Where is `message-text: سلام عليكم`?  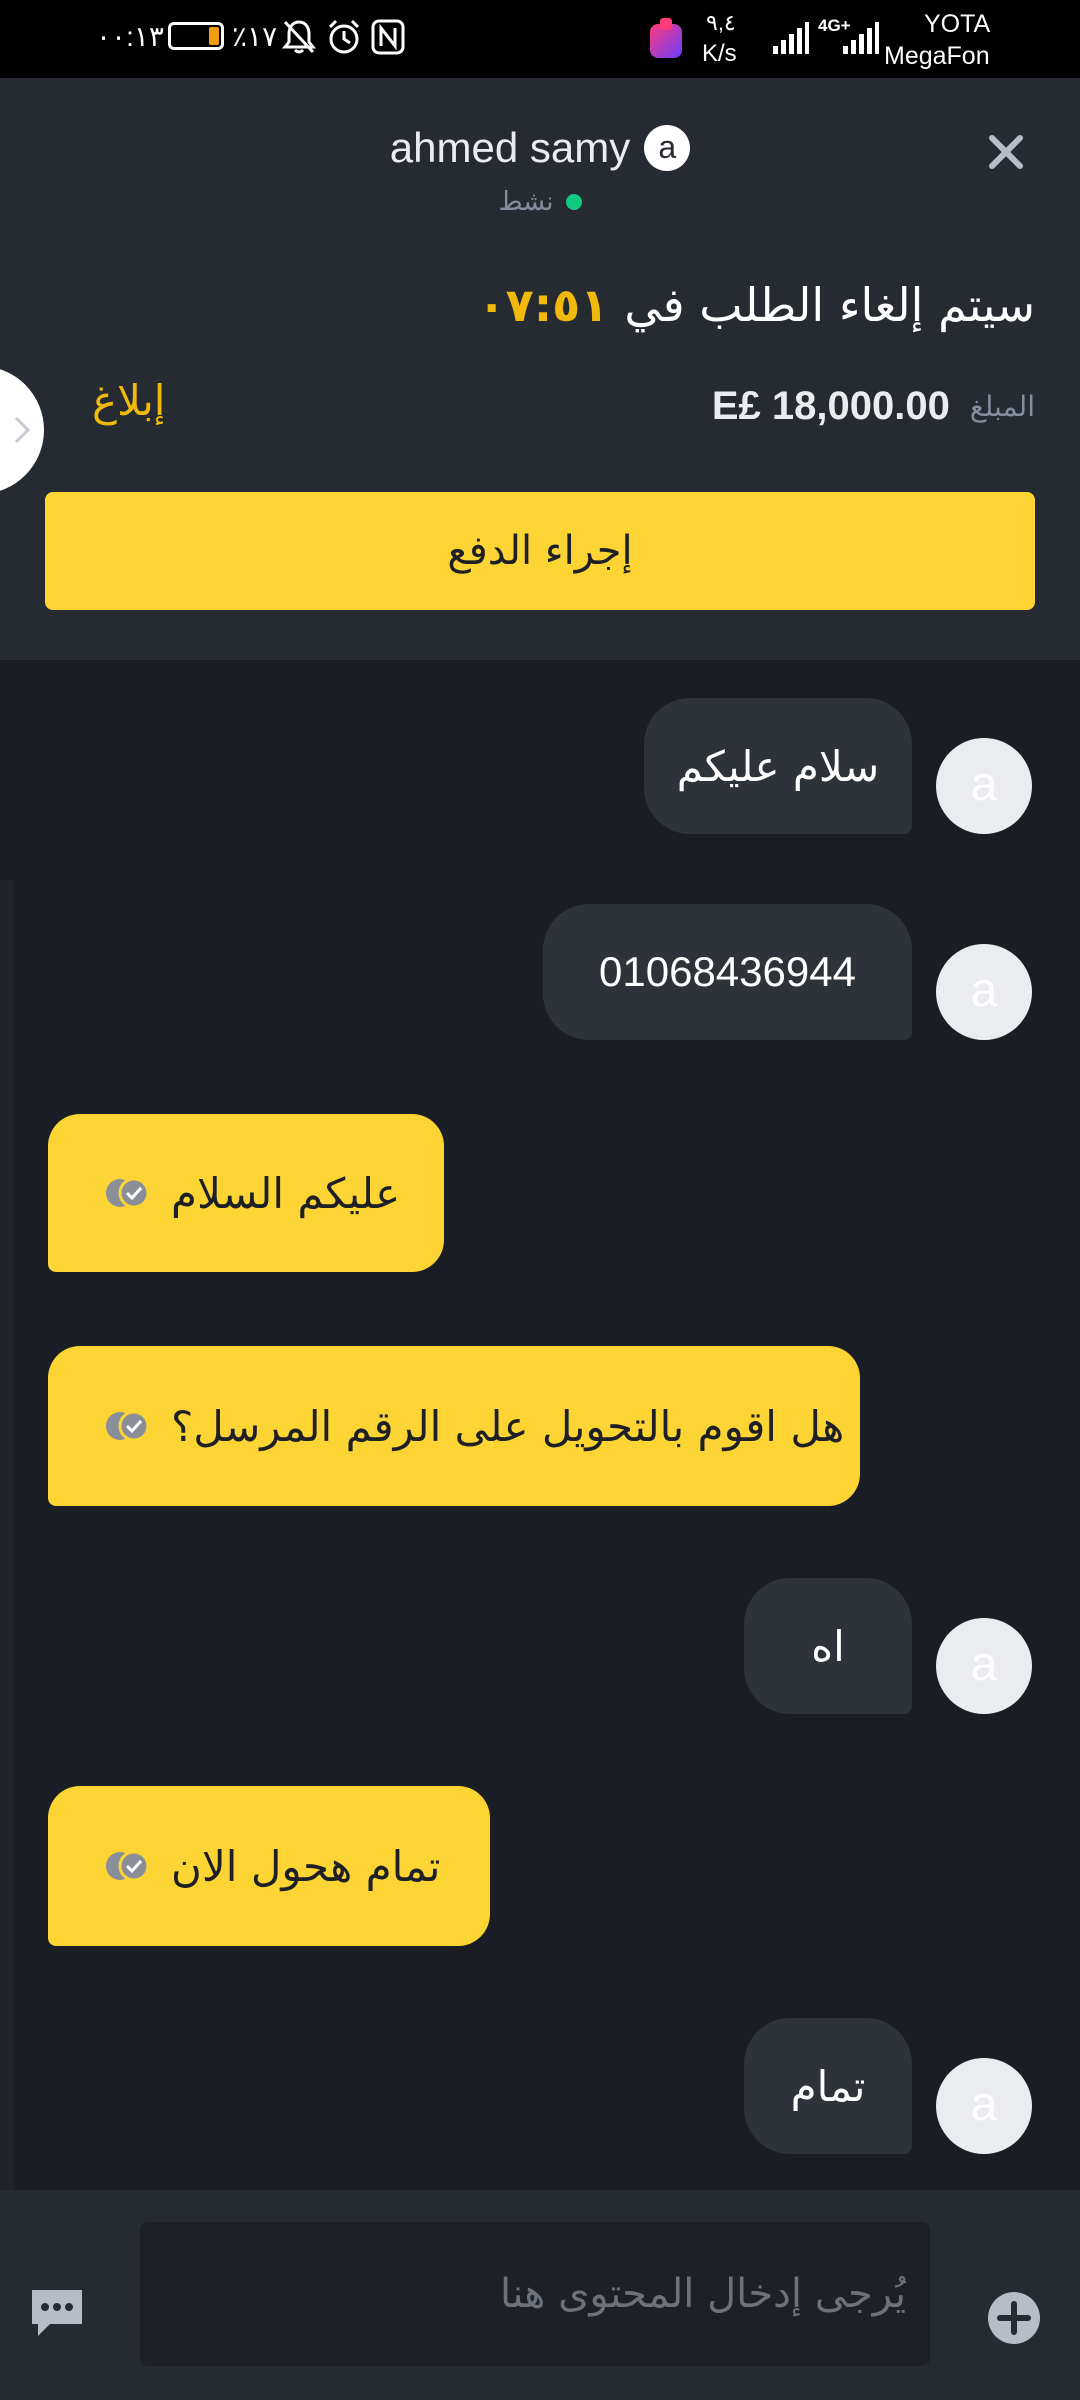 message-text: سلام عليكم is located at coordinates (778, 766).